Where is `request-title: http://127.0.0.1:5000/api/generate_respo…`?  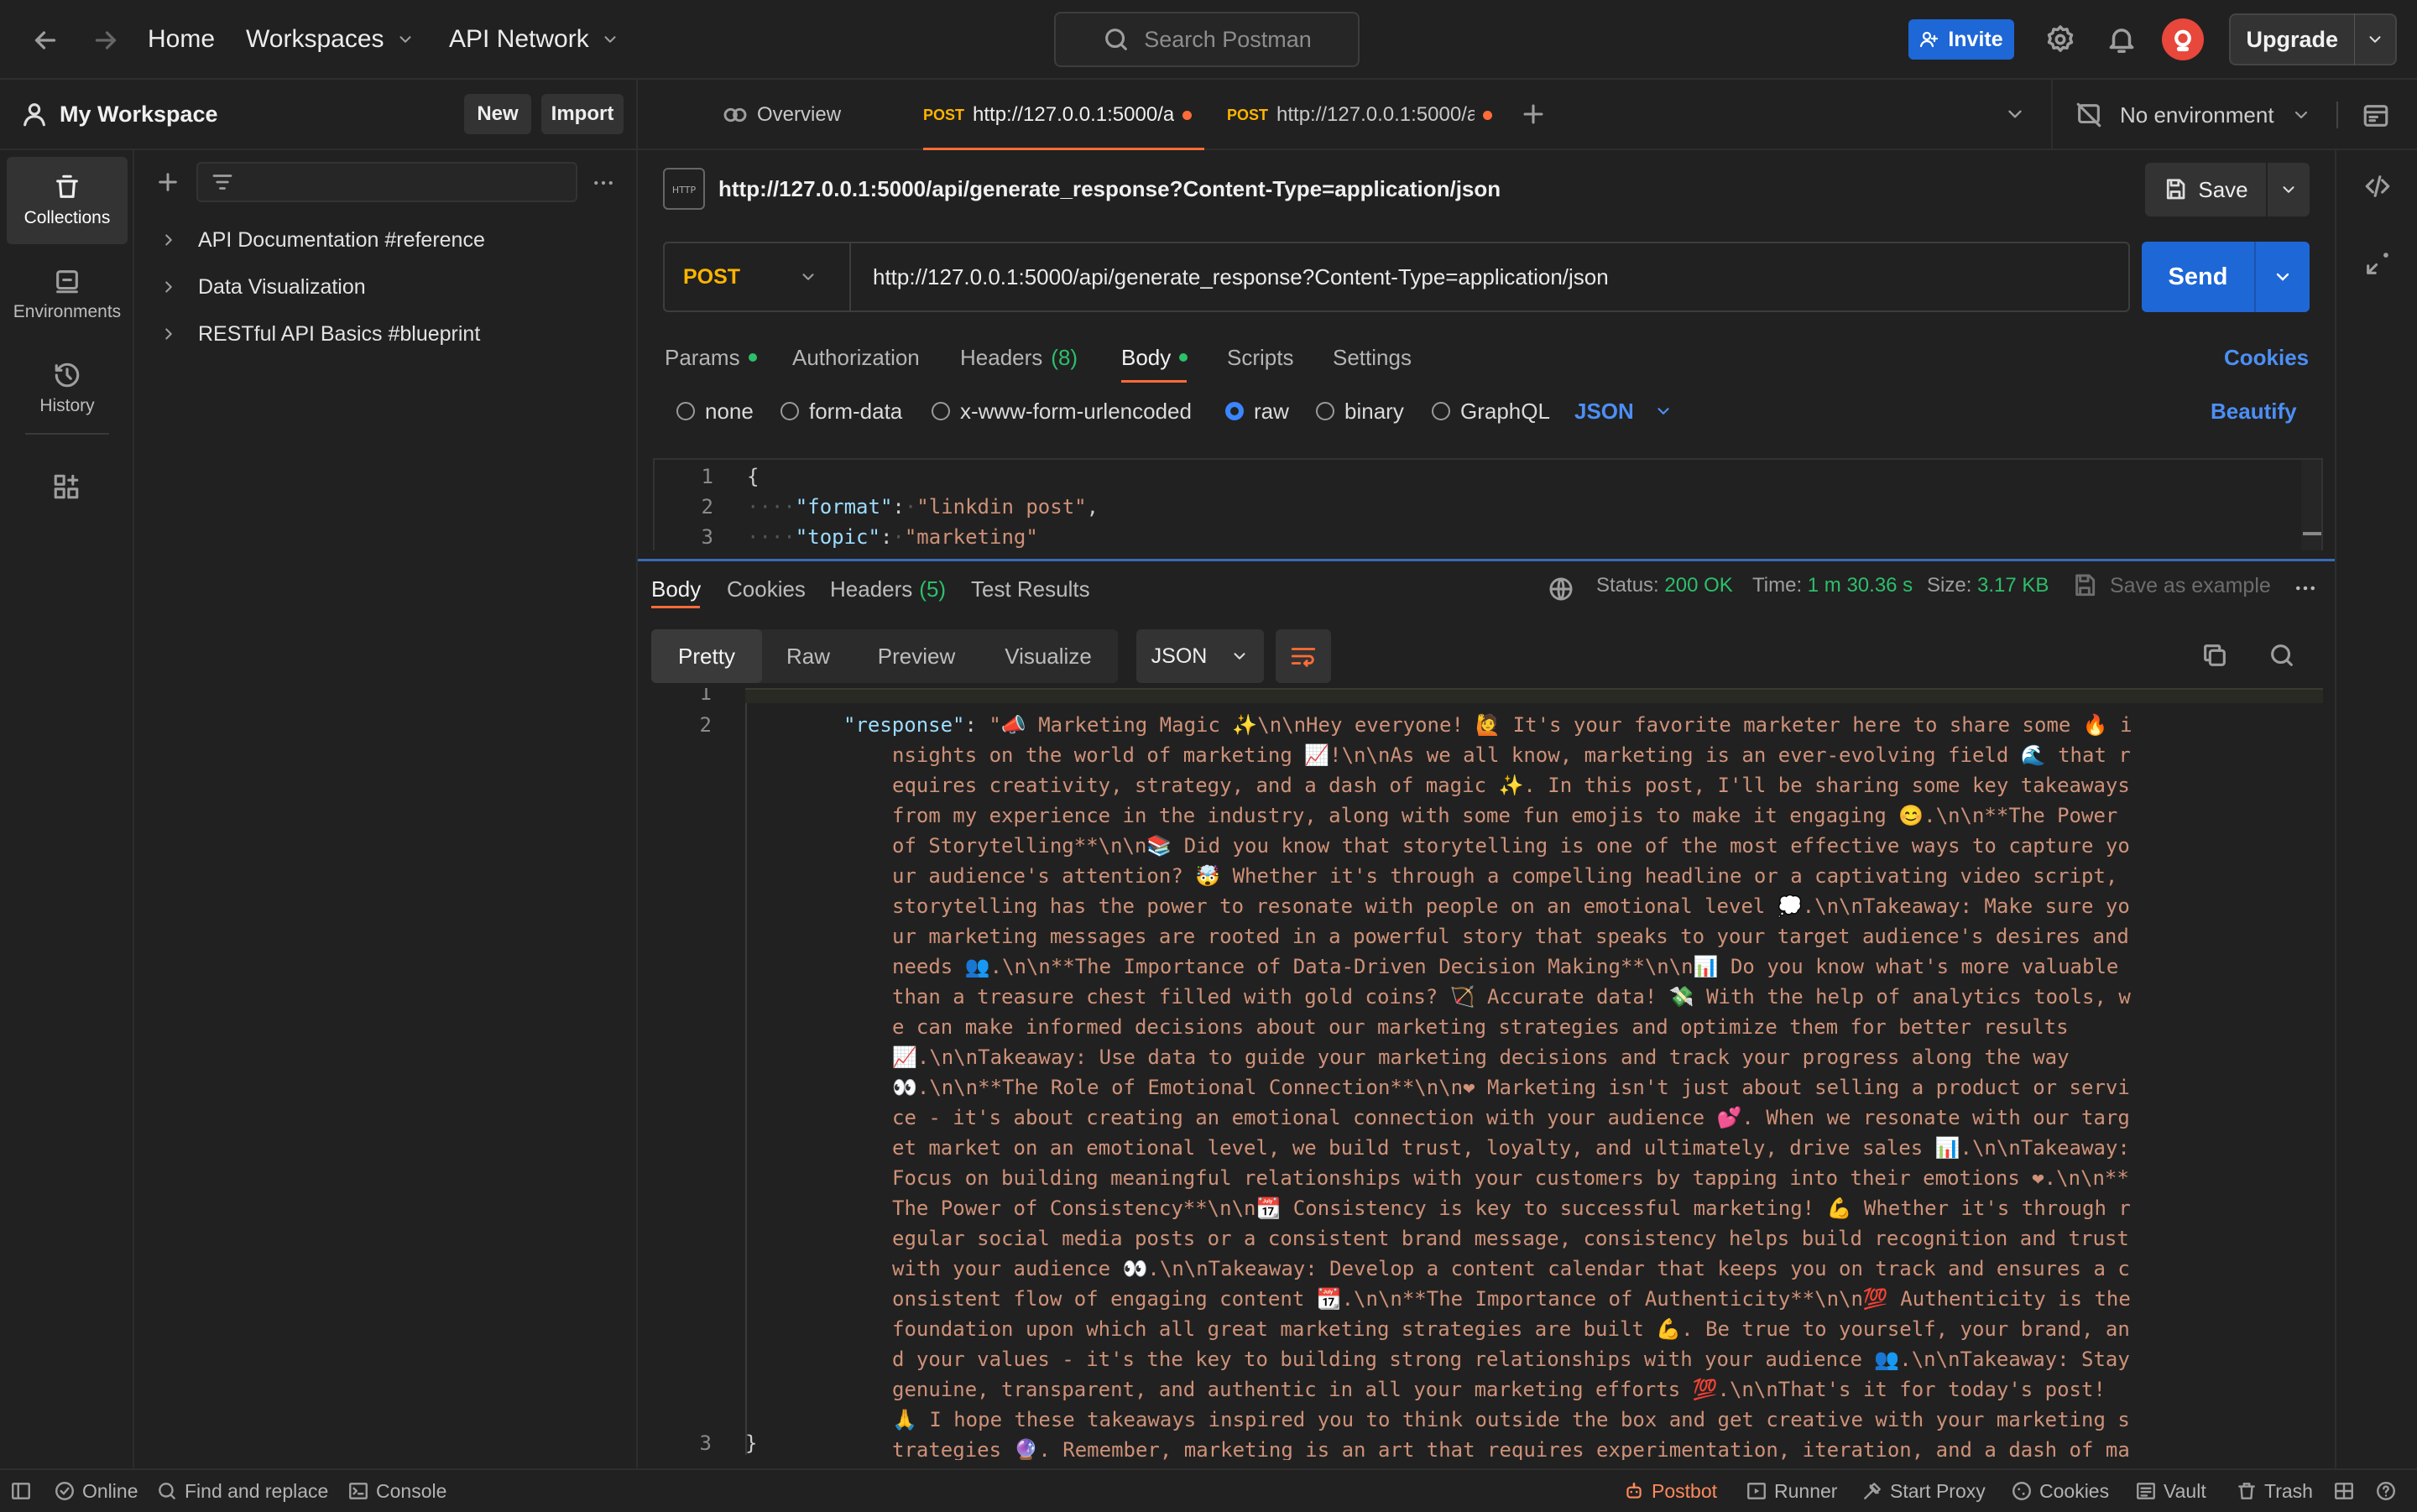 request-title: http://127.0.0.1:5000/api/generate_respo… is located at coordinates (1109, 189).